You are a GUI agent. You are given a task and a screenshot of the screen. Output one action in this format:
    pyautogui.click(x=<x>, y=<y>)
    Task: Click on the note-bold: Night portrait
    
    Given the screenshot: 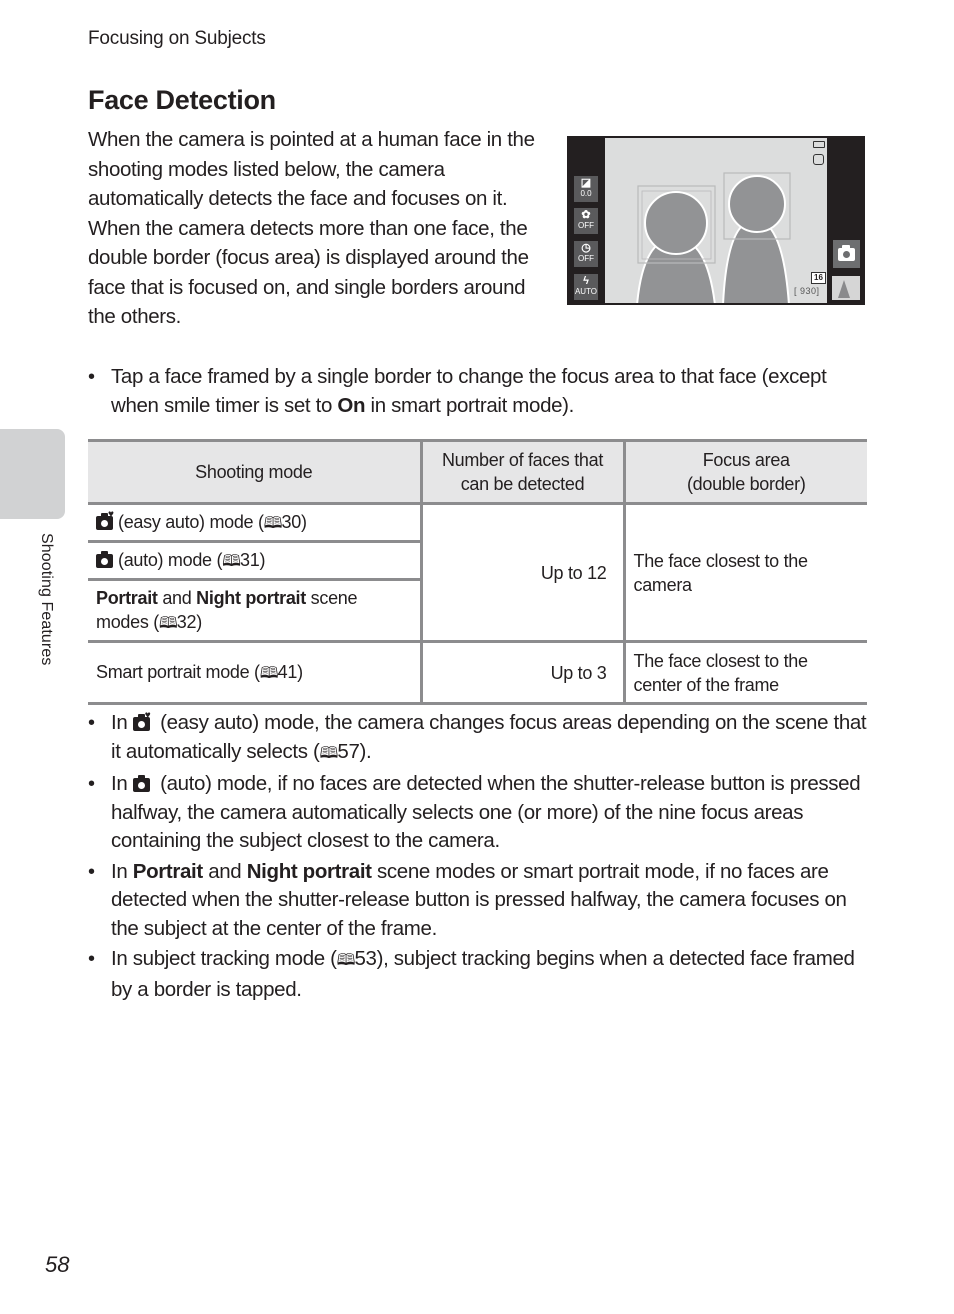 What is the action you would take?
    pyautogui.click(x=309, y=871)
    